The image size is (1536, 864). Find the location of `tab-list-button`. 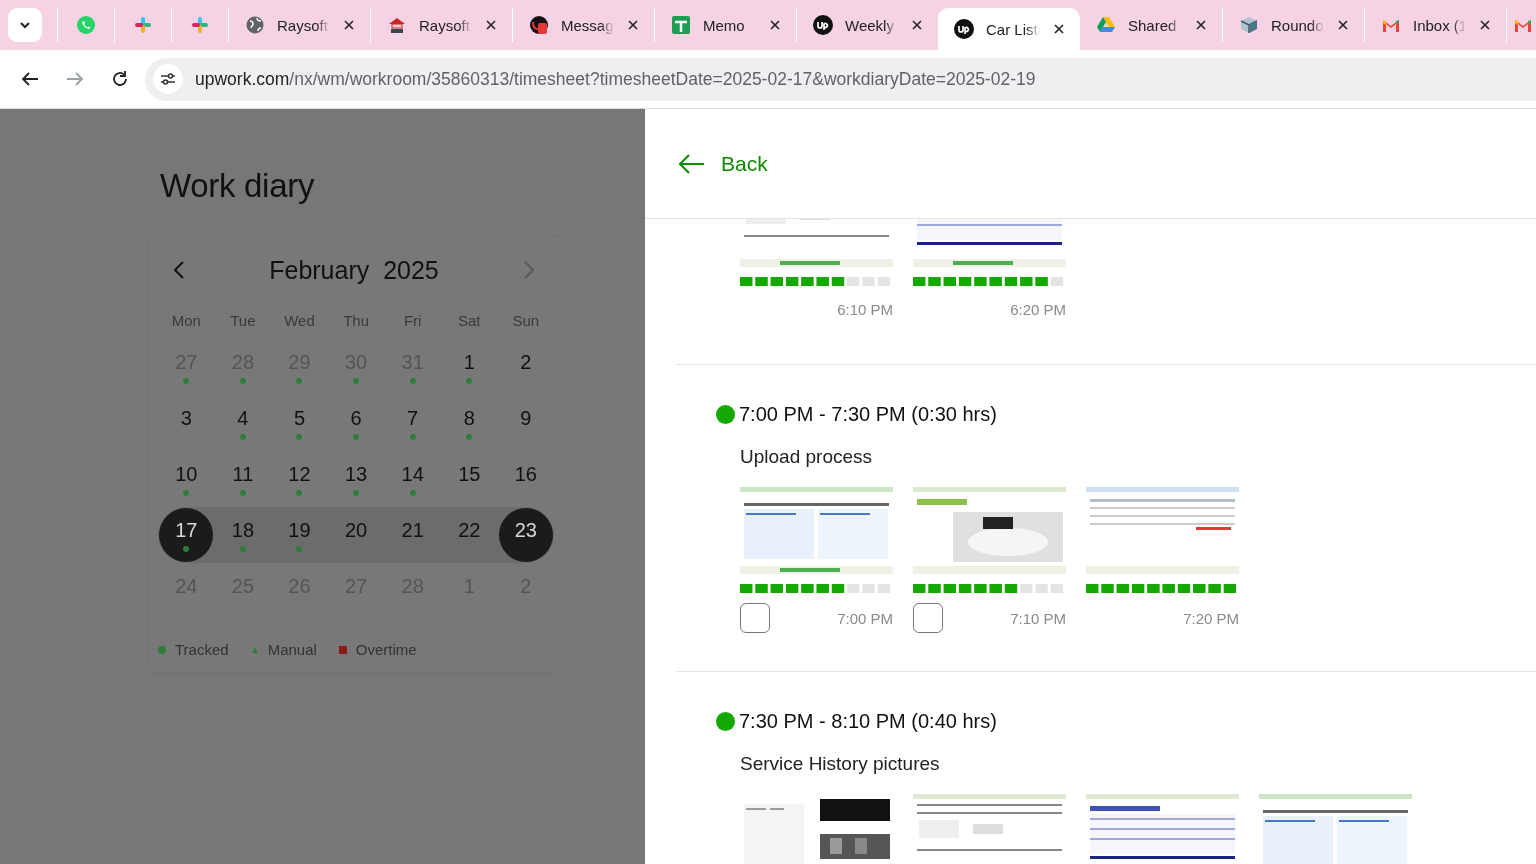

tab-list-button is located at coordinates (25, 25).